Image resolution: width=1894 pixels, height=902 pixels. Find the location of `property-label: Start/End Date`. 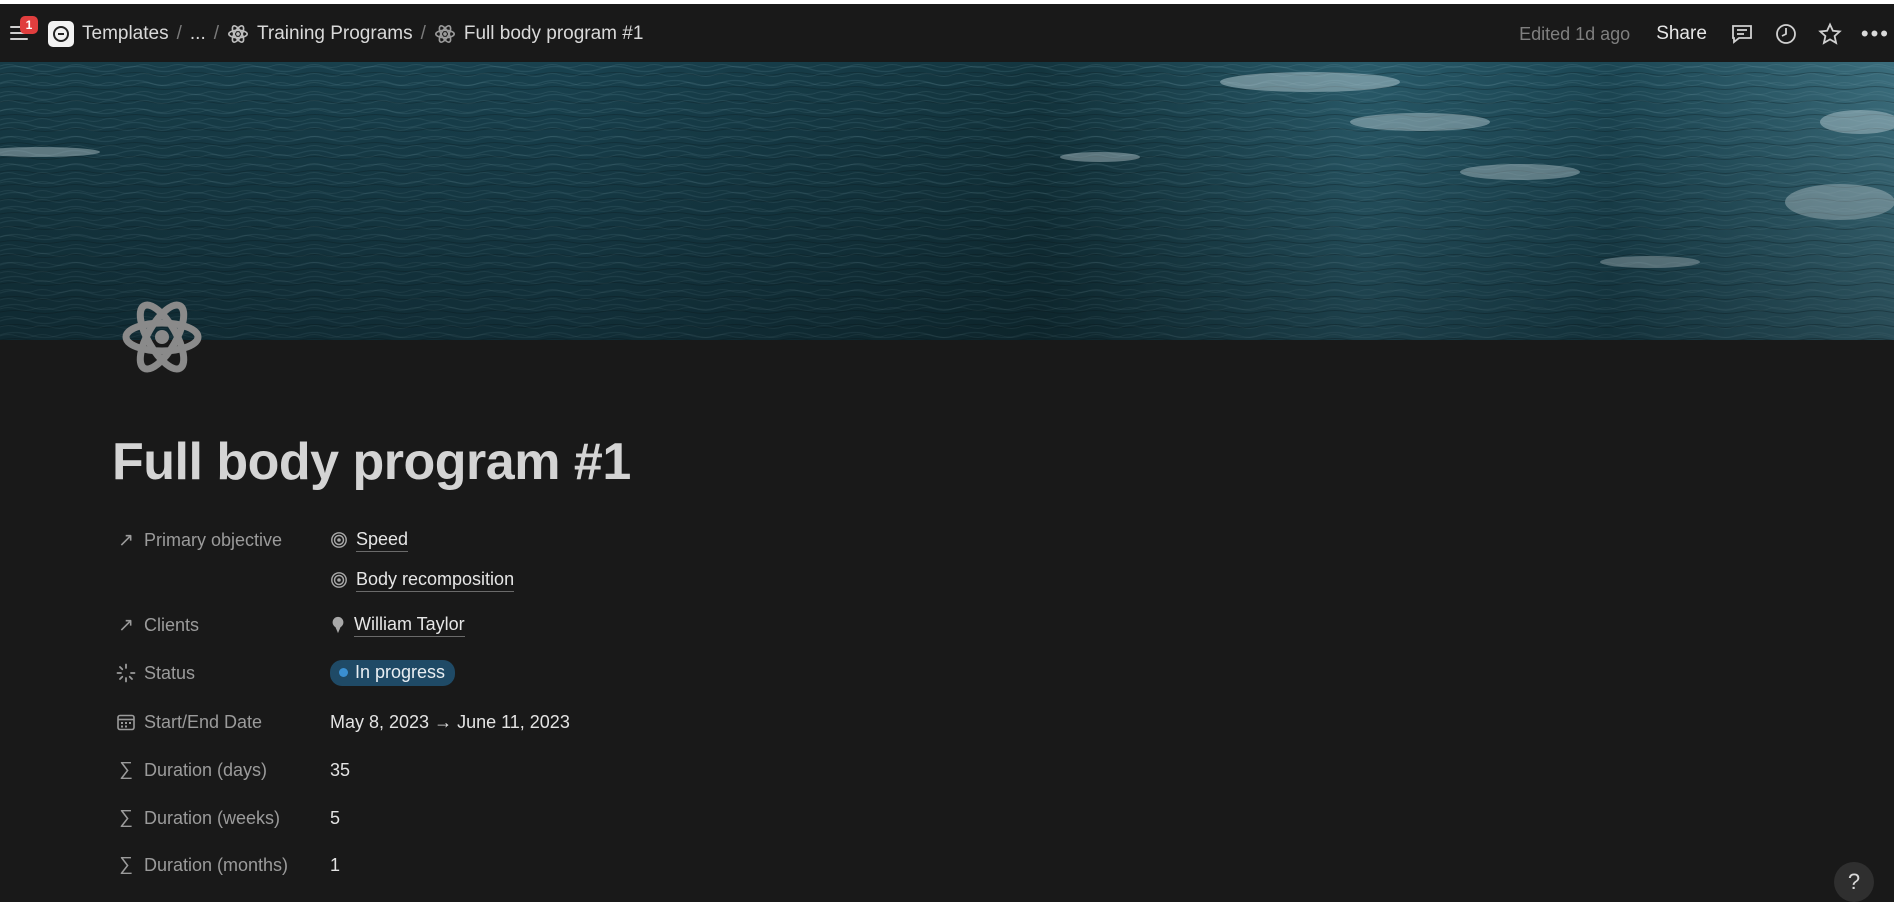

property-label: Start/End Date is located at coordinates (189, 722).